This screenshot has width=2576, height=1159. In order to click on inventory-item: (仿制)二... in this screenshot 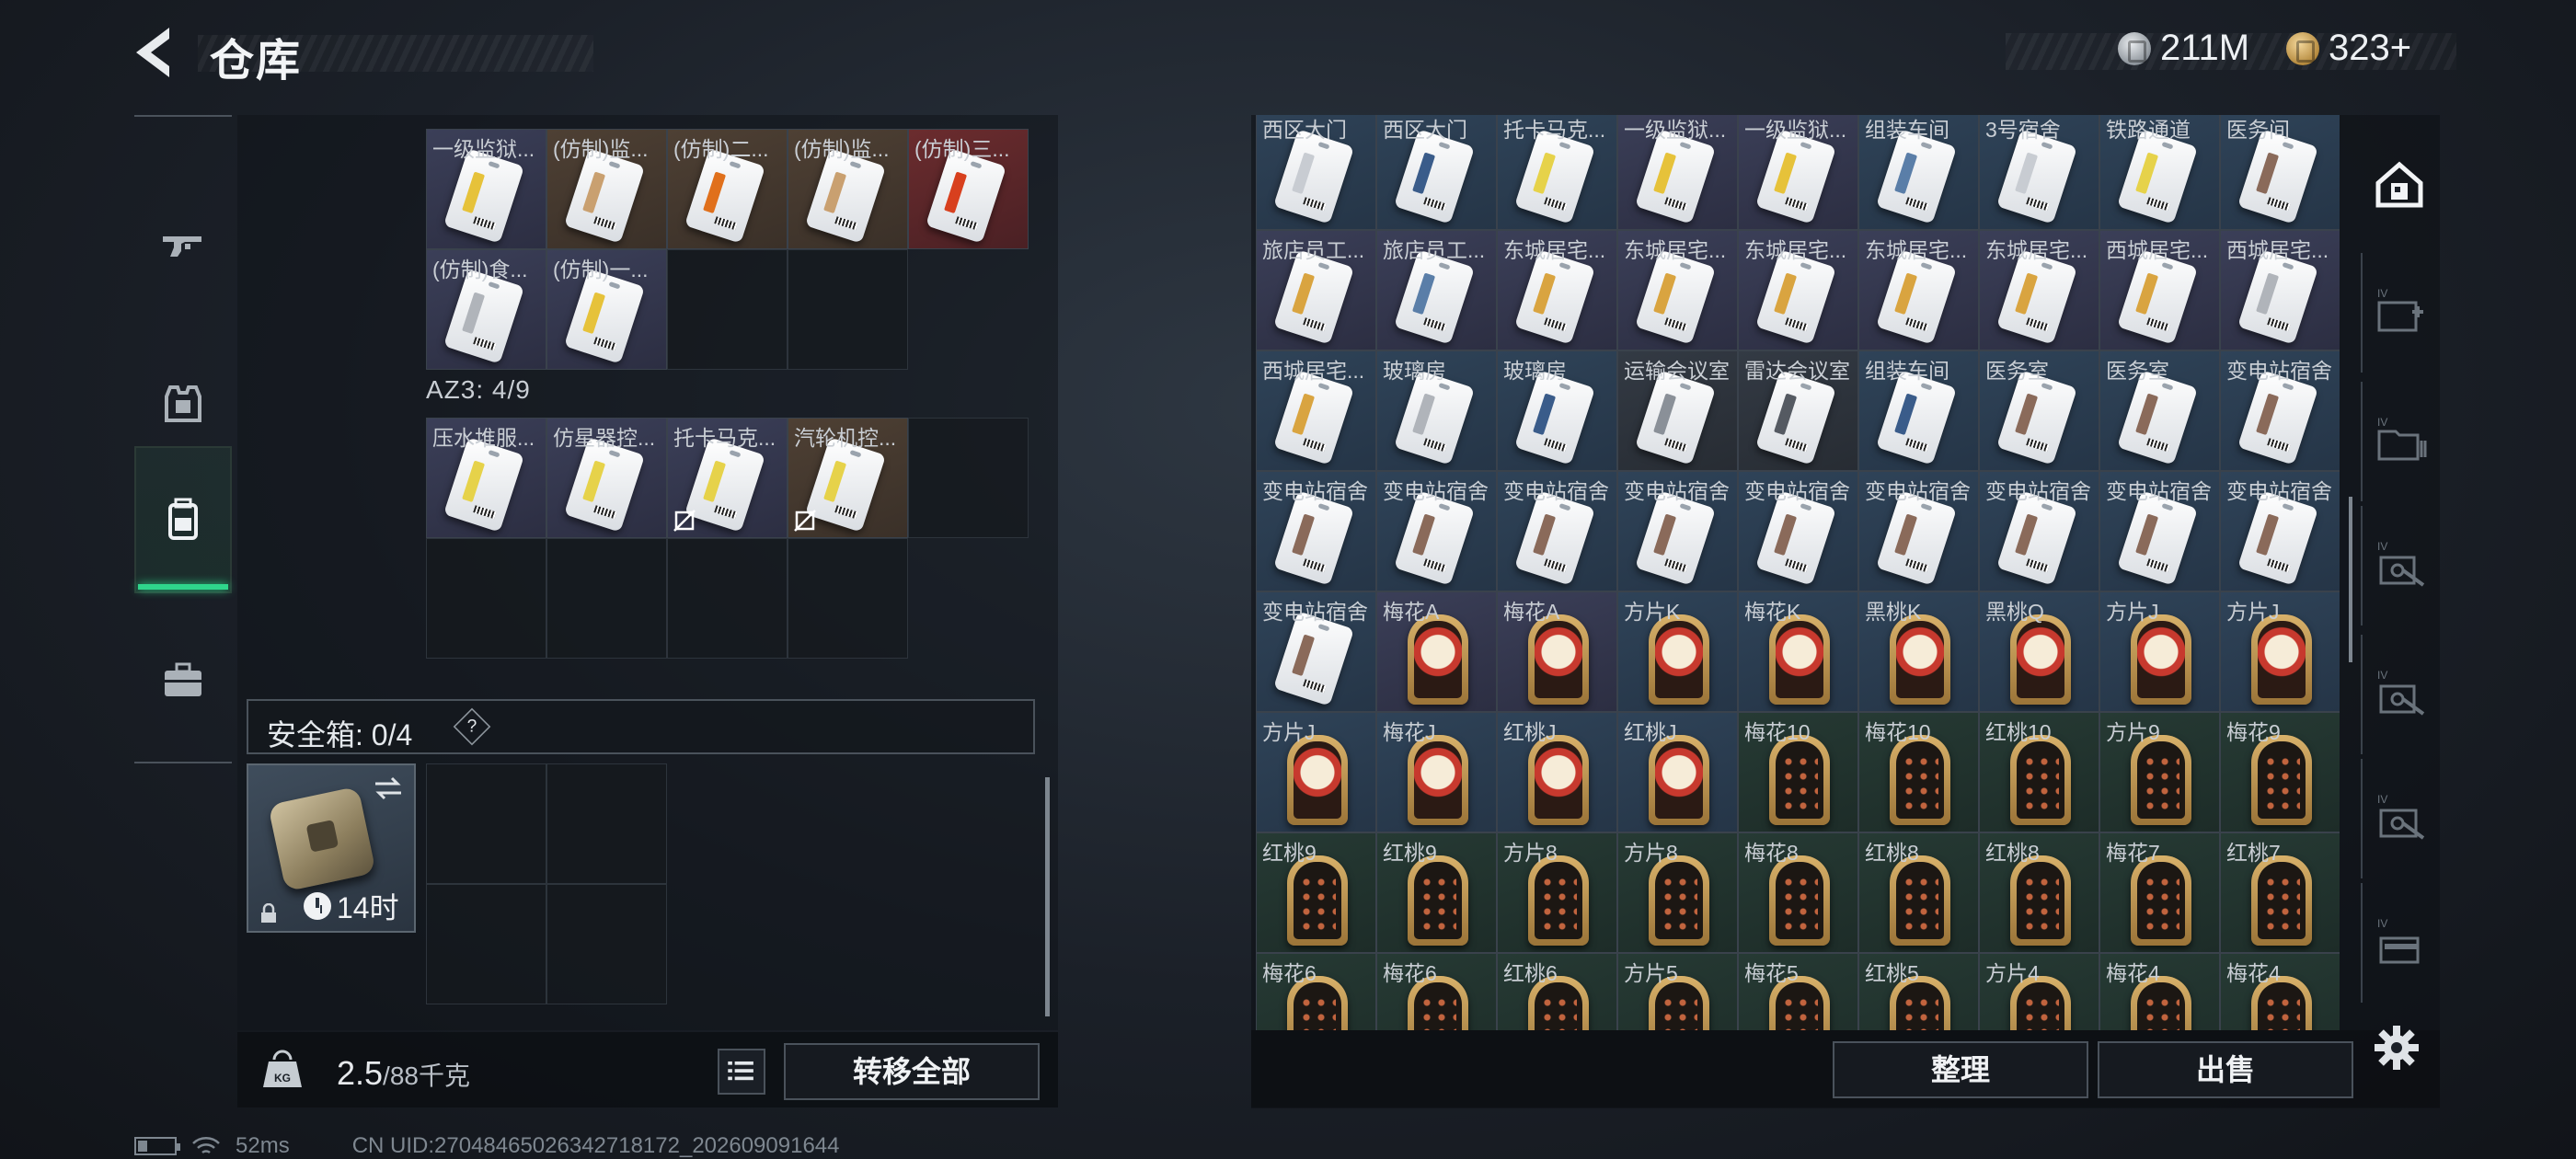, I will do `click(727, 189)`.